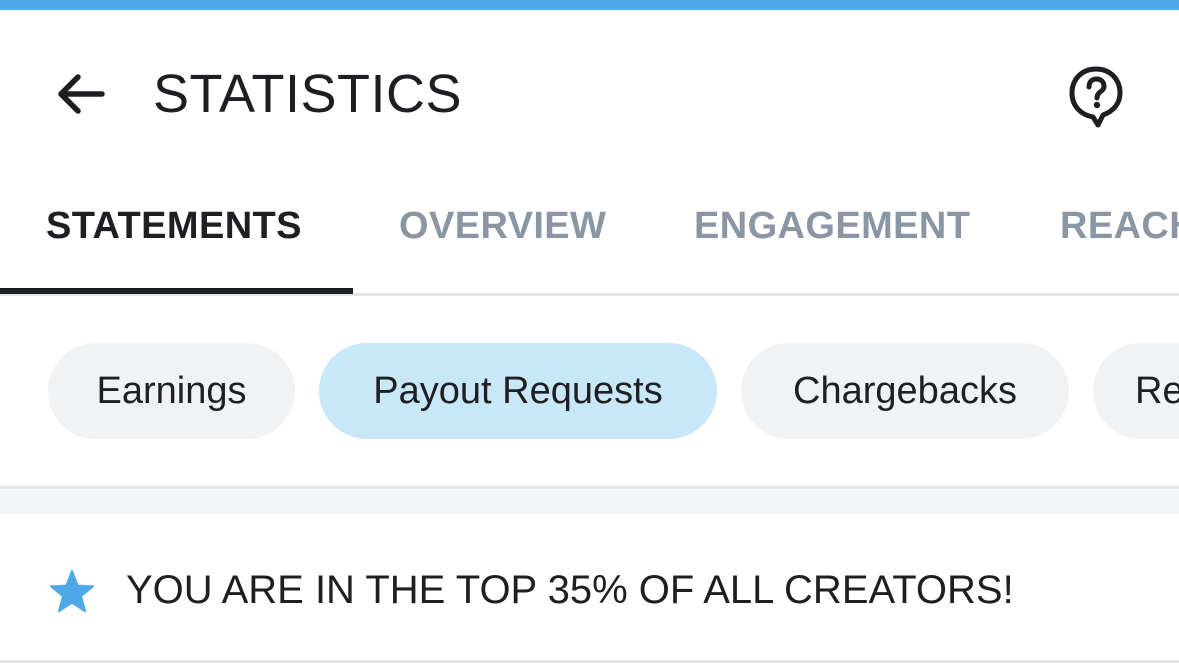 Image resolution: width=1179 pixels, height=666 pixels. I want to click on top-accent-bar, so click(589, 5).